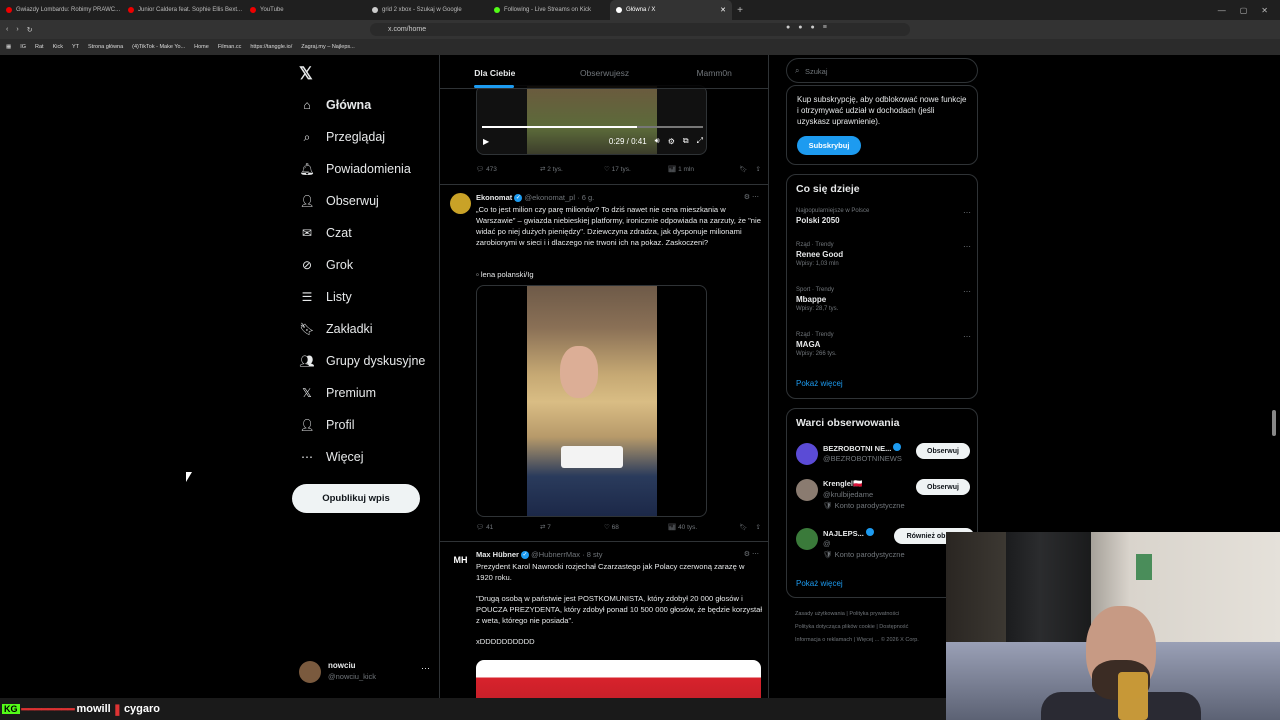  What do you see at coordinates (354, 169) in the screenshot?
I see `nav-item-notifications: 🔔︎ Powiadomienia` at bounding box center [354, 169].